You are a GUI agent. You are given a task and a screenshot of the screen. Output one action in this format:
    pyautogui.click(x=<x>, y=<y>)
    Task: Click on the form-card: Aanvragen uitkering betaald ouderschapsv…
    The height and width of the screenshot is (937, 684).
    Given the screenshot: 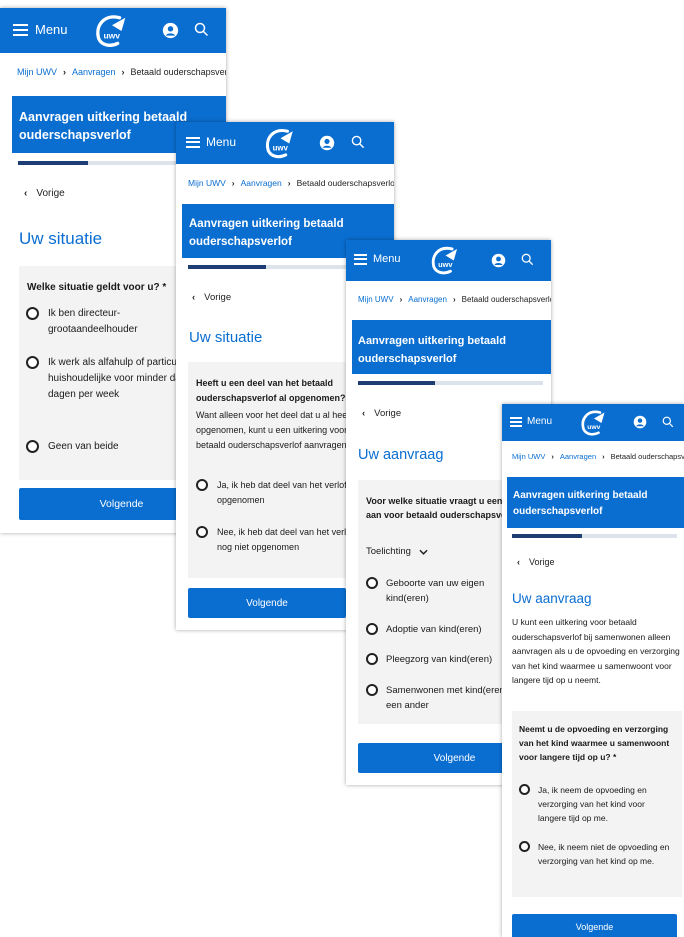 What is the action you would take?
    pyautogui.click(x=595, y=707)
    